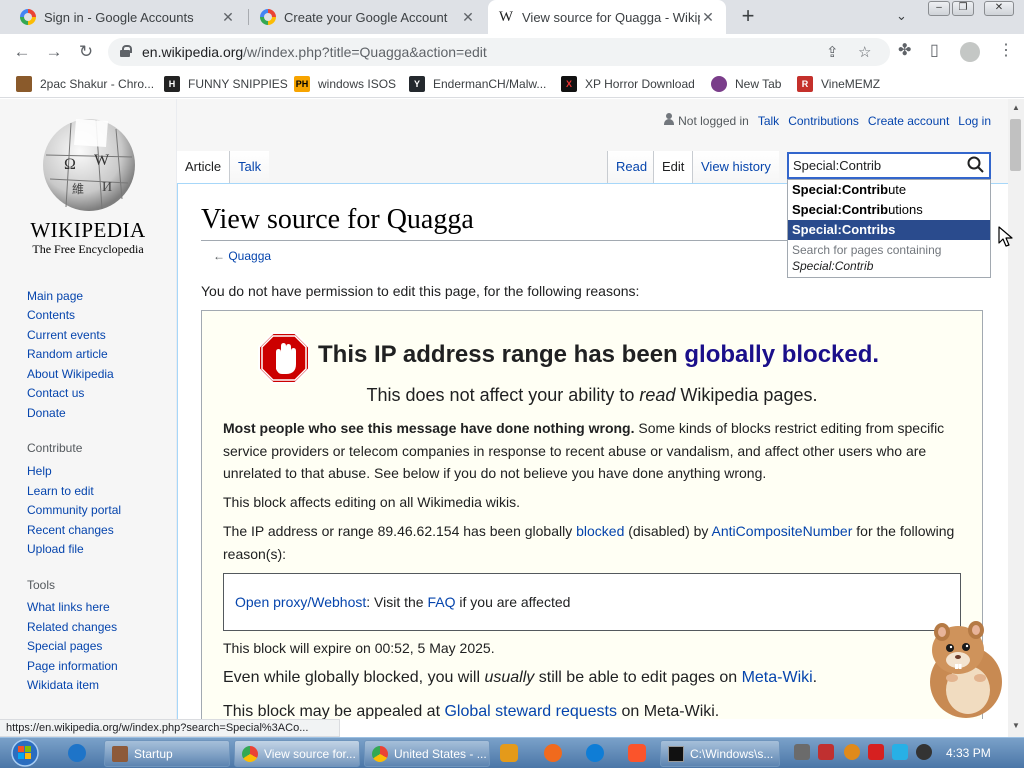 The image size is (1024, 768). Describe the element at coordinates (852, 752) in the screenshot. I see `tray-search-icon` at that location.